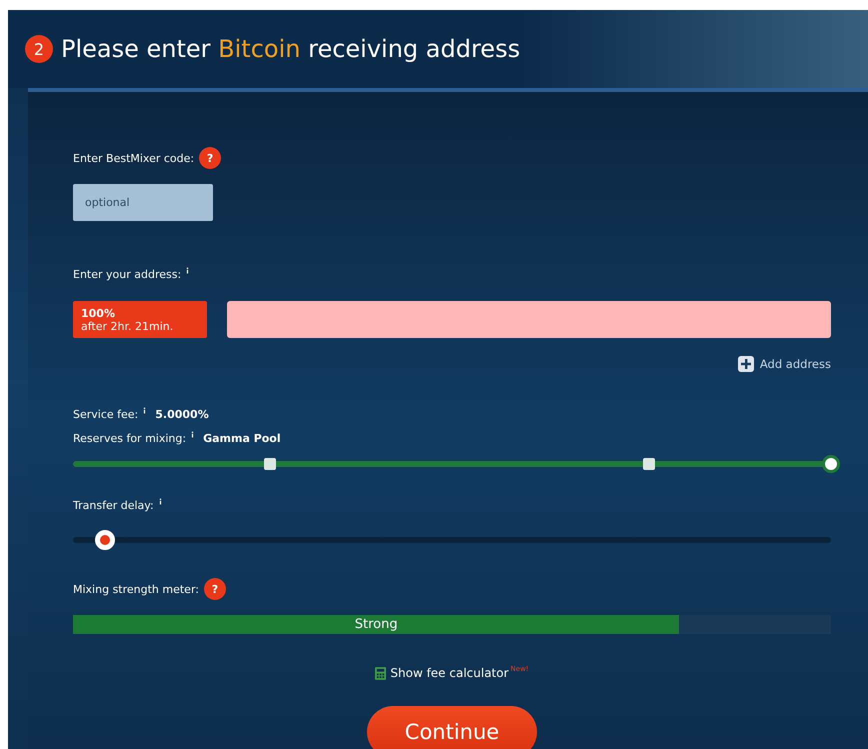 The height and width of the screenshot is (749, 868). I want to click on delay-slider-thumb, so click(104, 540).